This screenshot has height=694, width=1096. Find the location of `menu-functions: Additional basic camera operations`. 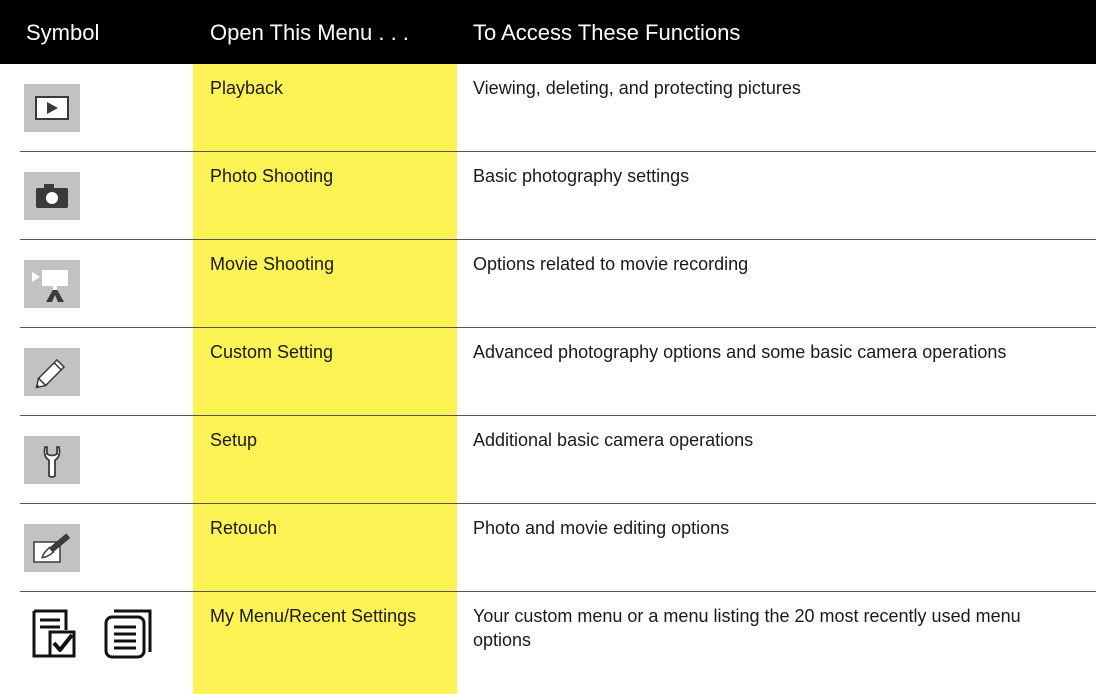

menu-functions: Additional basic camera operations is located at coordinates (613, 440).